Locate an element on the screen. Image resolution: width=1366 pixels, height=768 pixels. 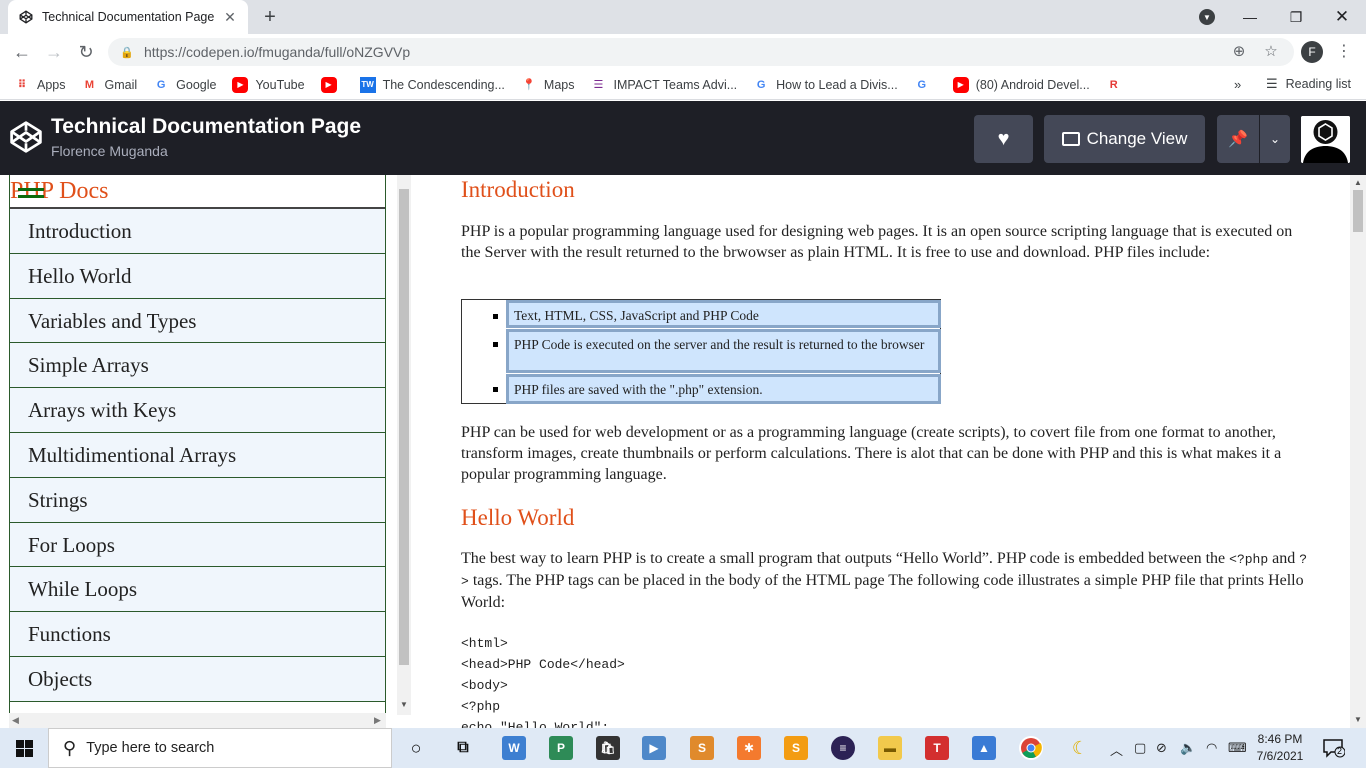
profile-avatar: F is located at coordinates (1312, 52).